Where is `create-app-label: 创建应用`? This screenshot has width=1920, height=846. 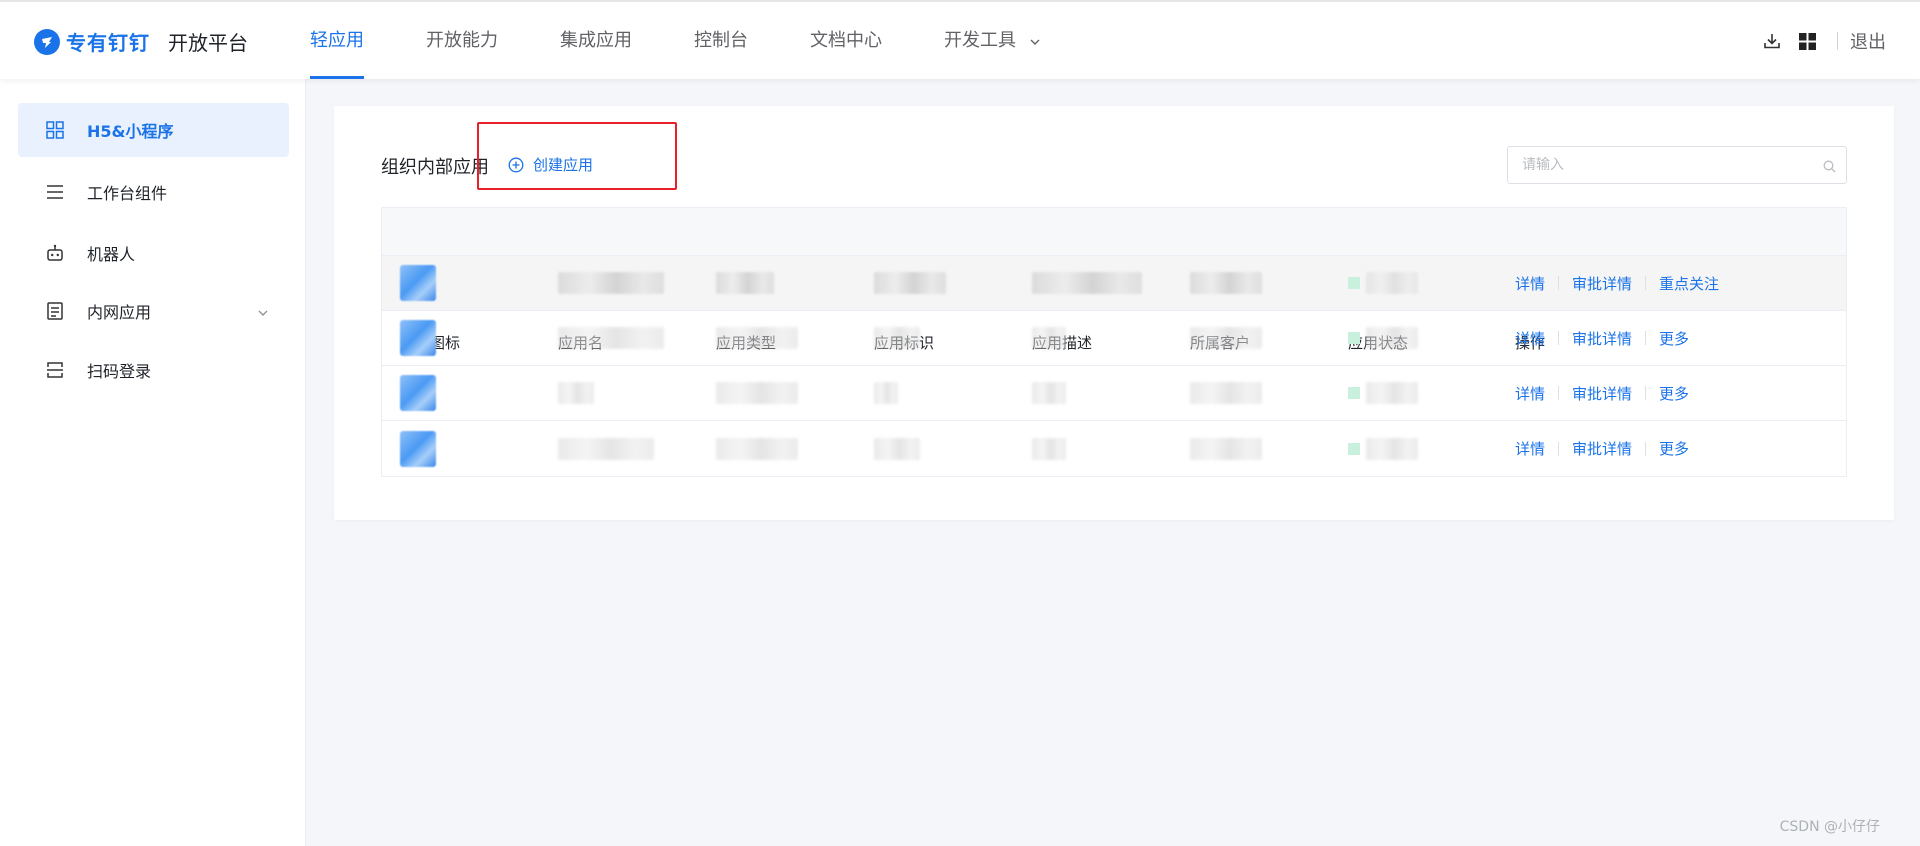
create-app-label: 创建应用 is located at coordinates (563, 165).